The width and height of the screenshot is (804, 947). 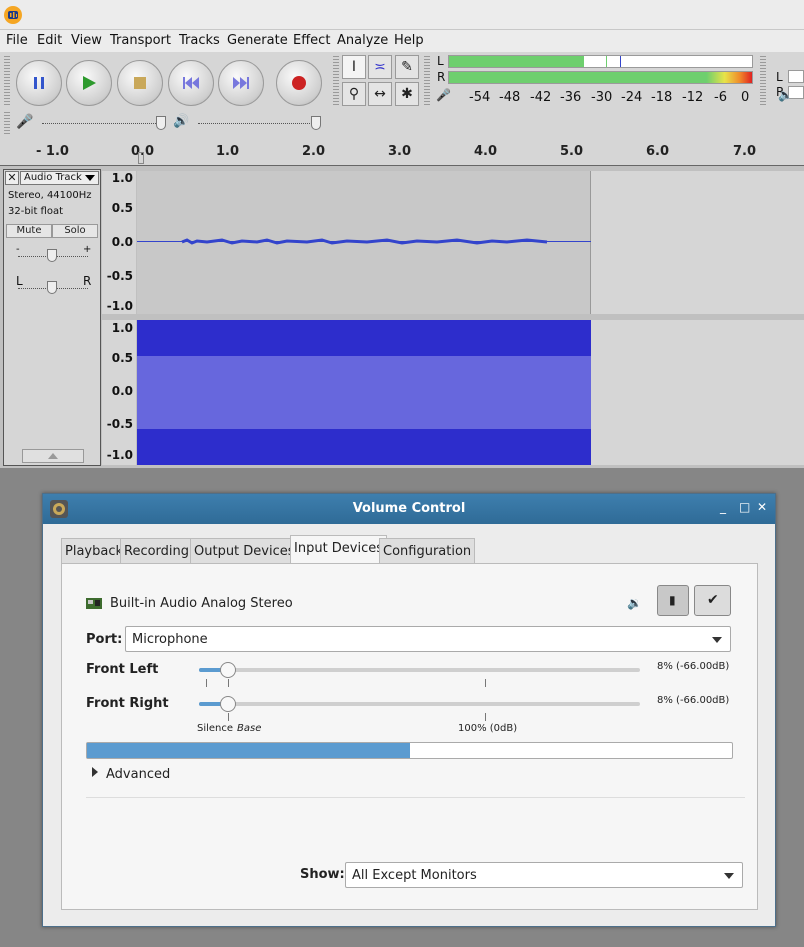 What do you see at coordinates (122, 669) in the screenshot?
I see `front-left-label: Front Left` at bounding box center [122, 669].